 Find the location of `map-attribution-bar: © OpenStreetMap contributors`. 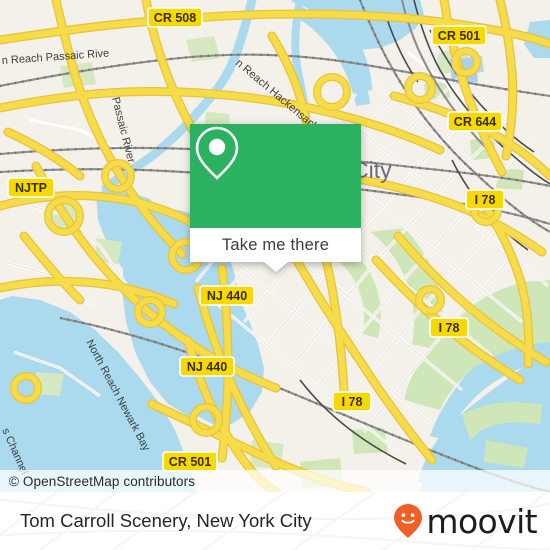

map-attribution-bar: © OpenStreetMap contributors is located at coordinates (275, 481).